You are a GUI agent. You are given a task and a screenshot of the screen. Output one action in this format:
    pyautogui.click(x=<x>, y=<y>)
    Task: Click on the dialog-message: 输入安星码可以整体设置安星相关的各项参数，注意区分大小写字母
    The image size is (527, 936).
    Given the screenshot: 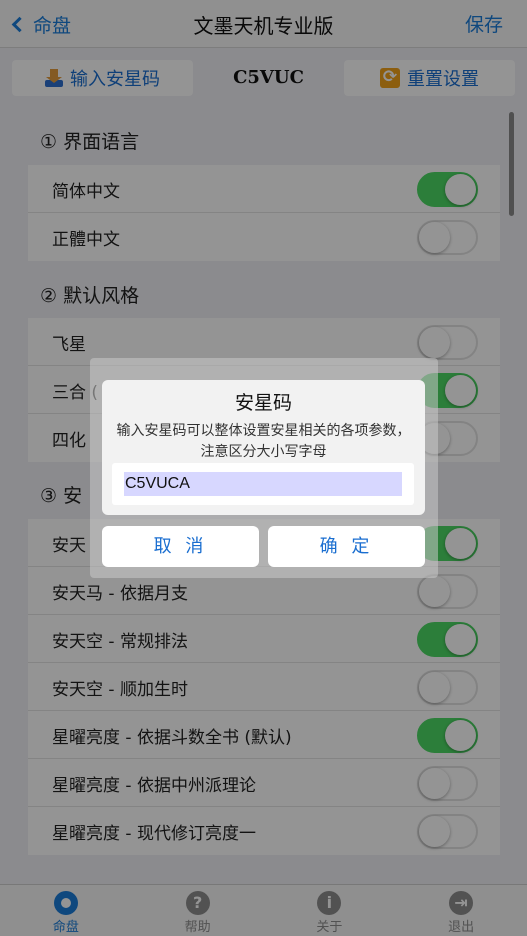 What is the action you would take?
    pyautogui.click(x=263, y=441)
    